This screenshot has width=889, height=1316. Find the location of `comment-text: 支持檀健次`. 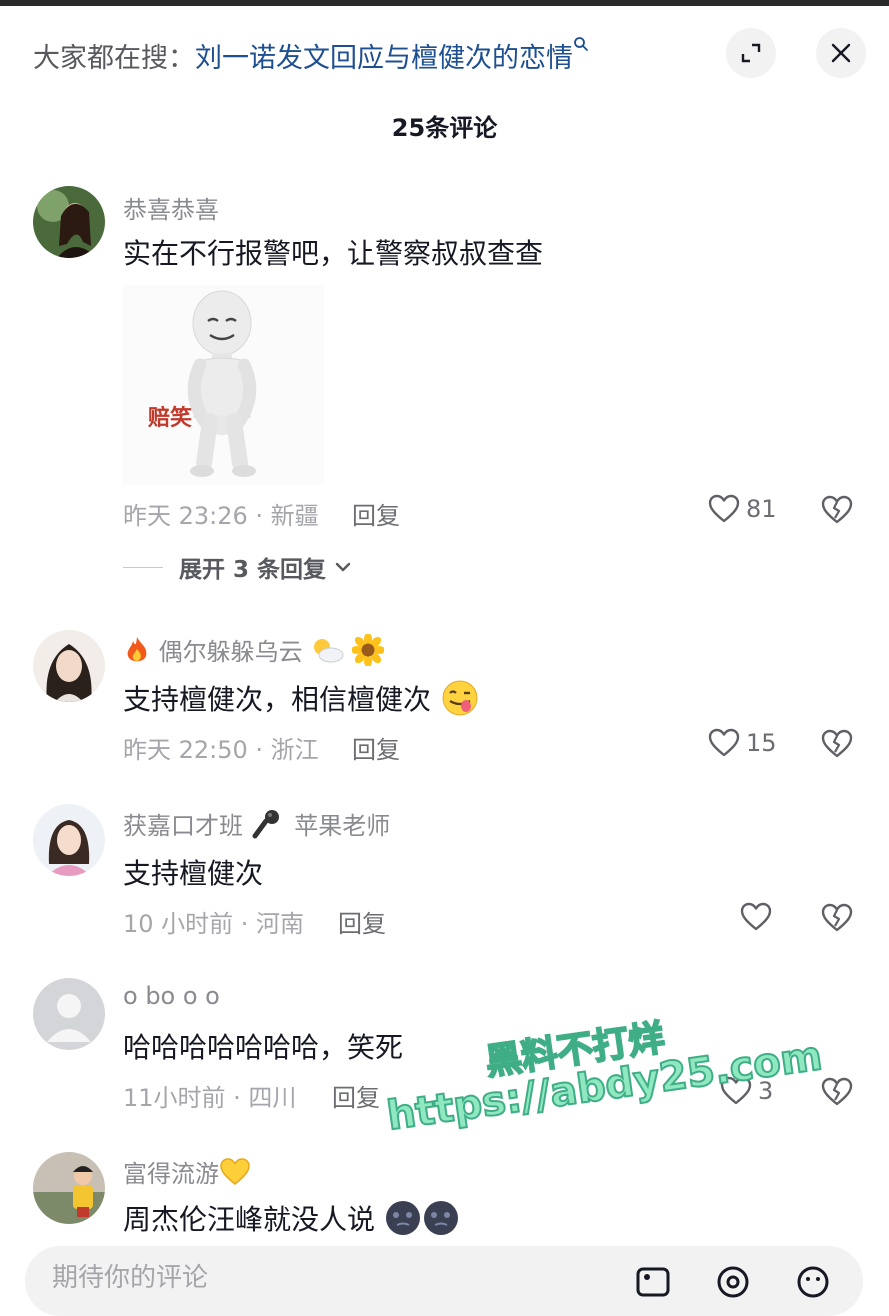

comment-text: 支持檀健次 is located at coordinates (193, 873).